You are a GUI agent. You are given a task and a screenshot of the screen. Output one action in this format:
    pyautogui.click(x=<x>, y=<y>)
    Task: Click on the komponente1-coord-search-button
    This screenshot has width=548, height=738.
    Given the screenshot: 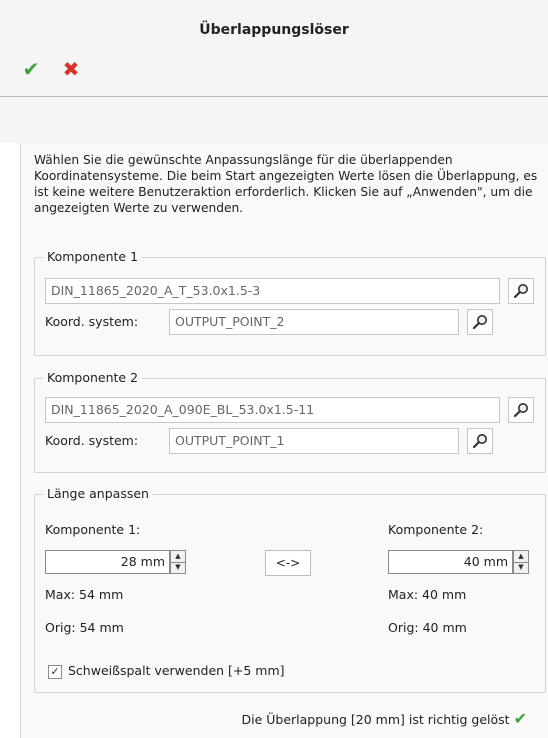 What is the action you would take?
    pyautogui.click(x=480, y=322)
    